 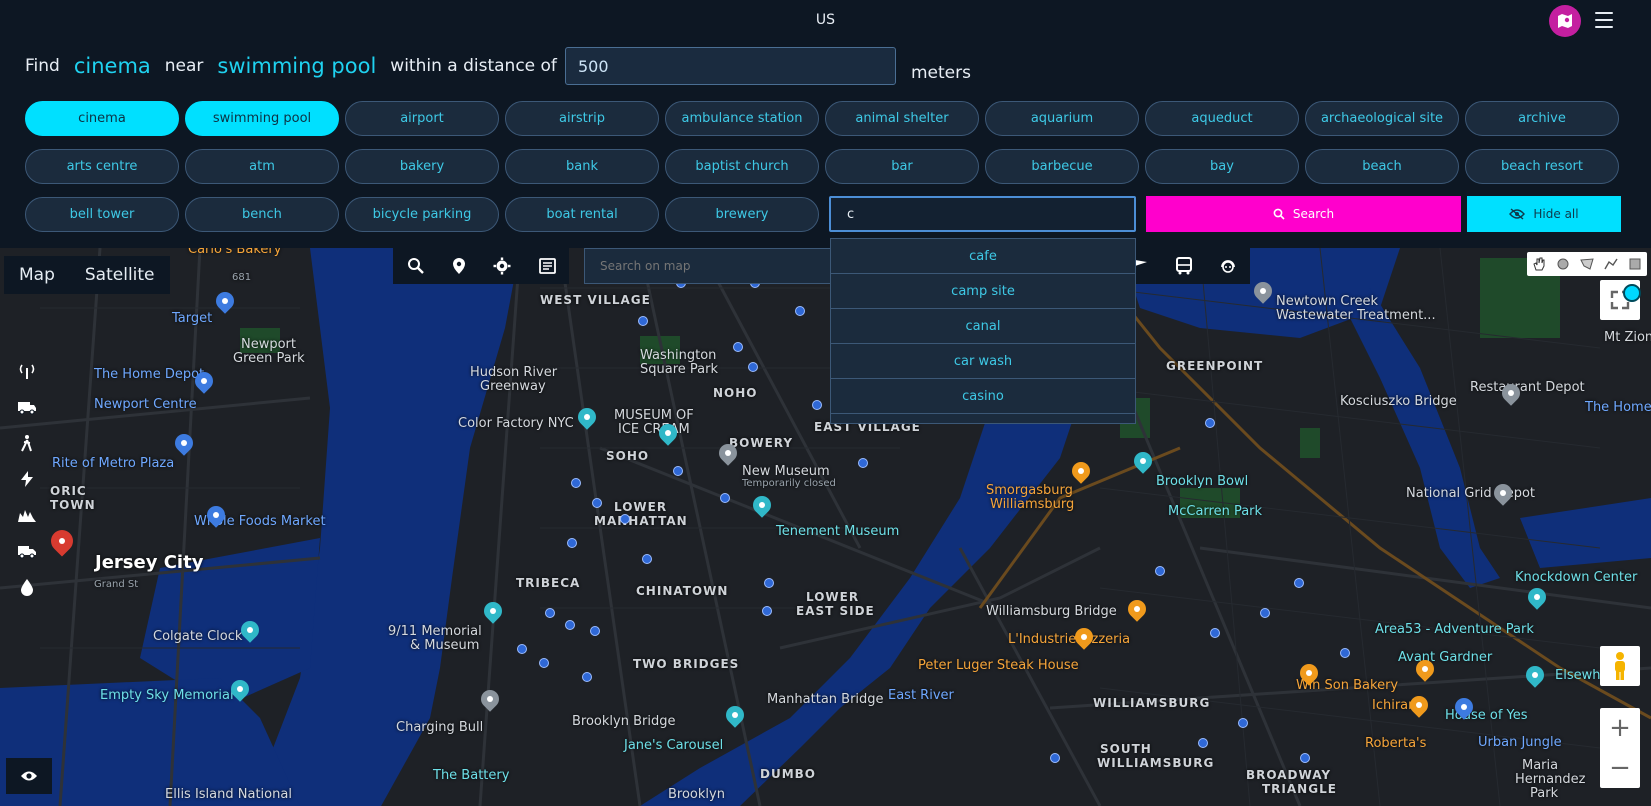 What do you see at coordinates (982, 214) in the screenshot?
I see `category-filter-input` at bounding box center [982, 214].